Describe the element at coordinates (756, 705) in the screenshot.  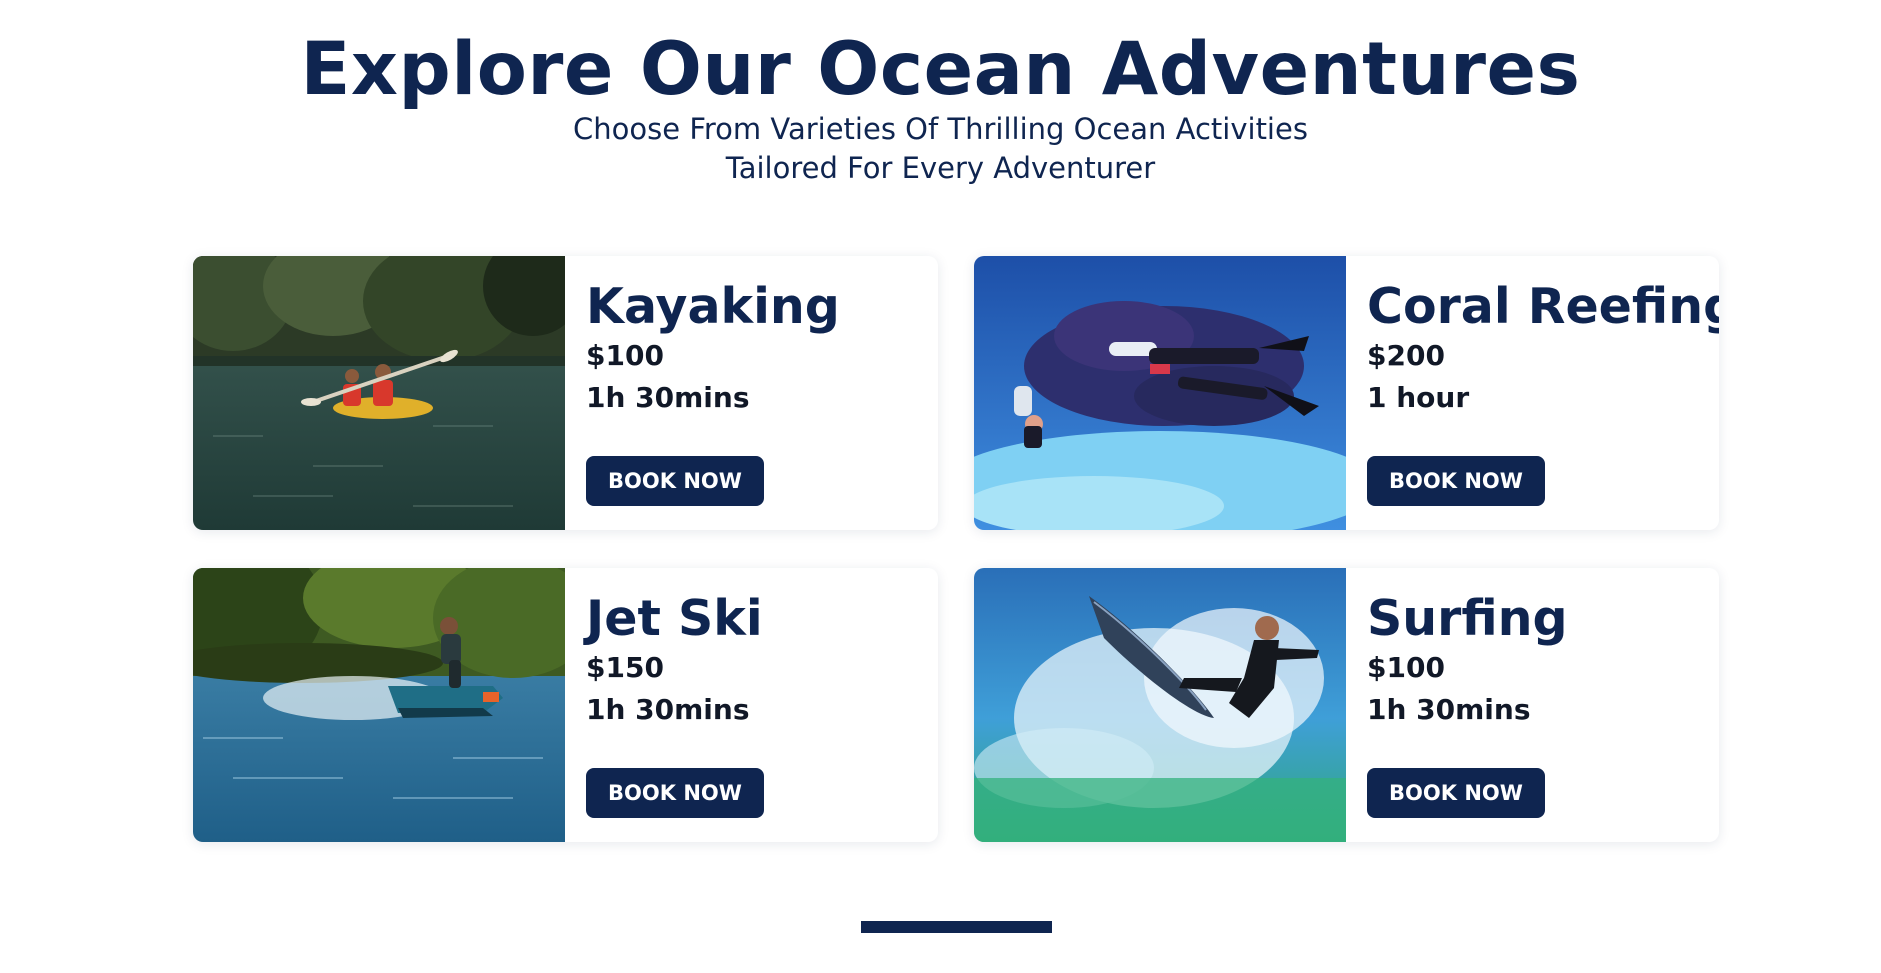
I see `activity-card-body: Jet Ski $150 1h 30mins BOOK NOW` at that location.